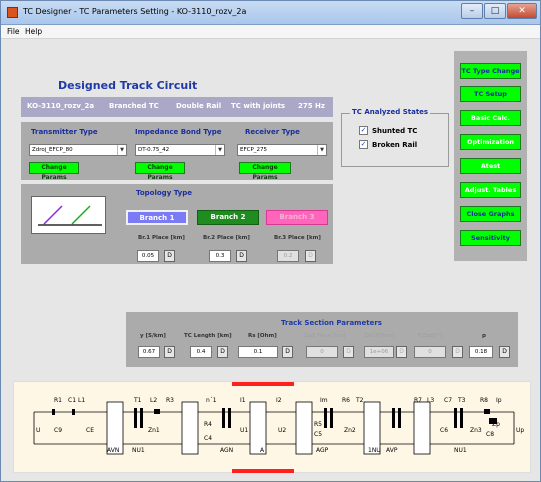 The width and height of the screenshot is (541, 482). I want to click on label-l3: L3, so click(430, 400).